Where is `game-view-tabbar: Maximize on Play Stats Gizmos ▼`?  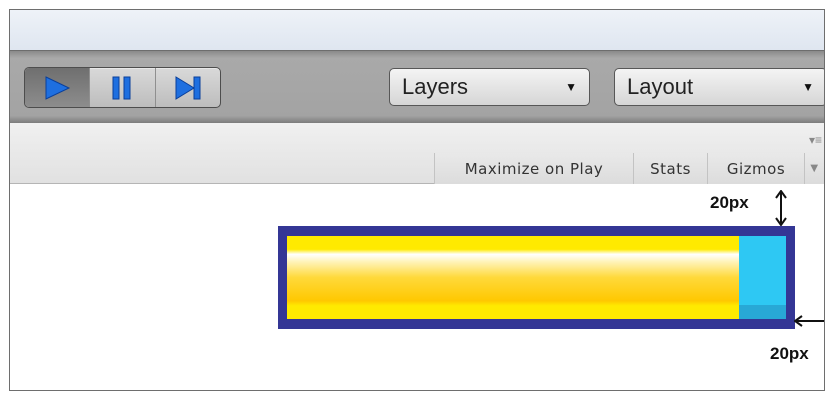
game-view-tabbar: Maximize on Play Stats Gizmos ▼ is located at coordinates (629, 168).